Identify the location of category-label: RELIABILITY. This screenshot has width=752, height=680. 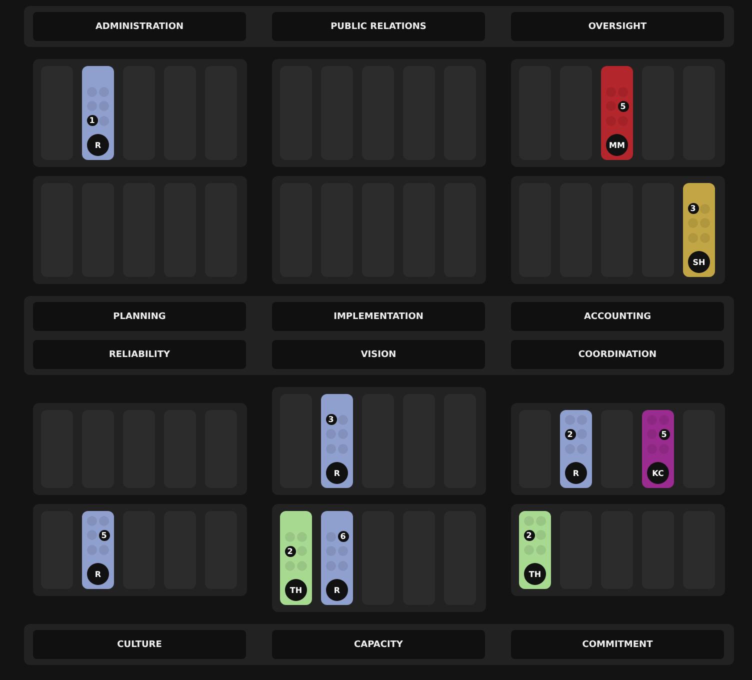
(139, 354).